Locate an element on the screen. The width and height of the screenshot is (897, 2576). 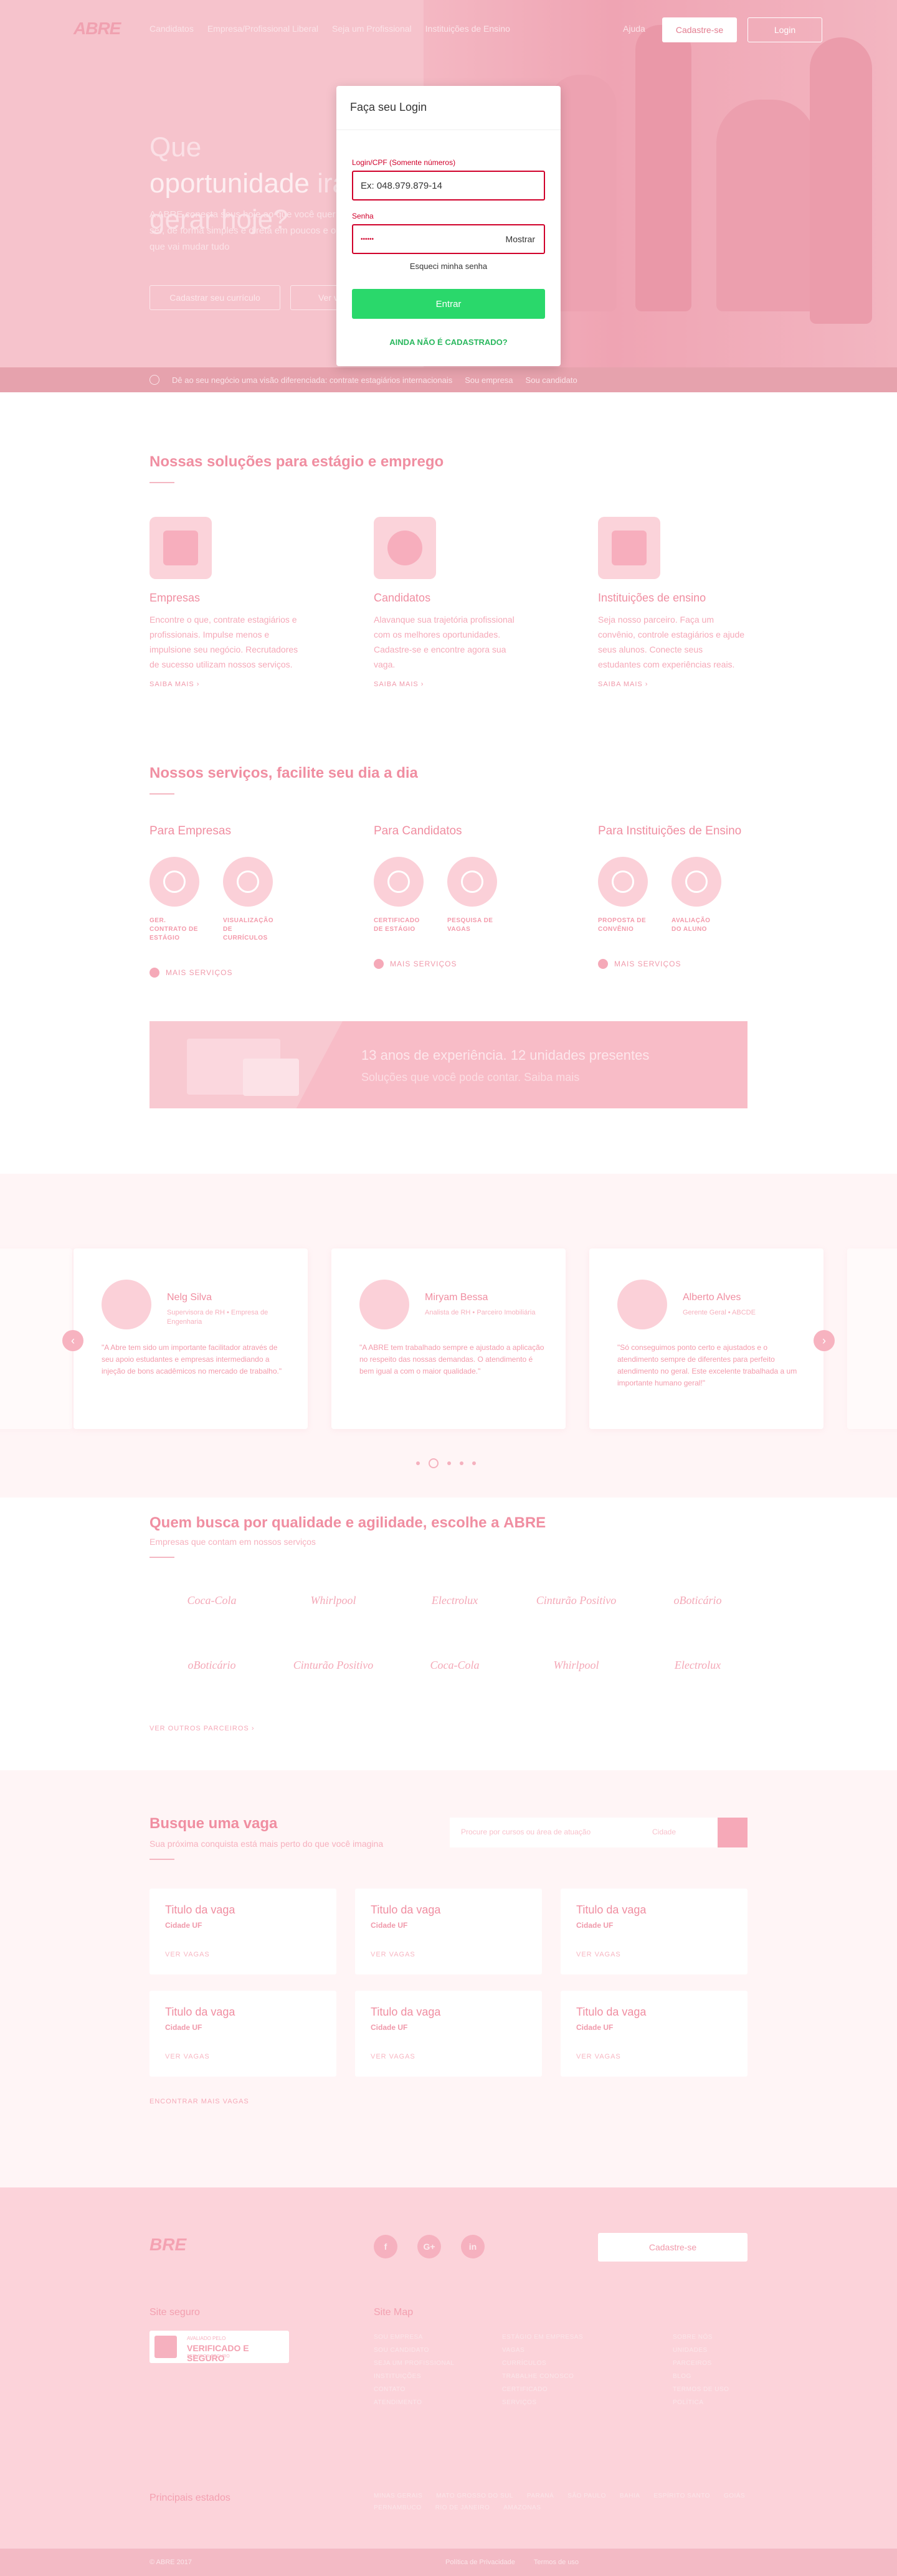
sitemap-link: TRABALHE CONOSCO is located at coordinates (542, 2376).